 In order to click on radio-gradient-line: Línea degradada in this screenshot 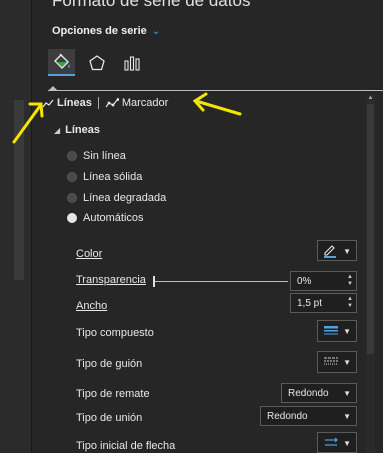, I will do `click(116, 198)`.